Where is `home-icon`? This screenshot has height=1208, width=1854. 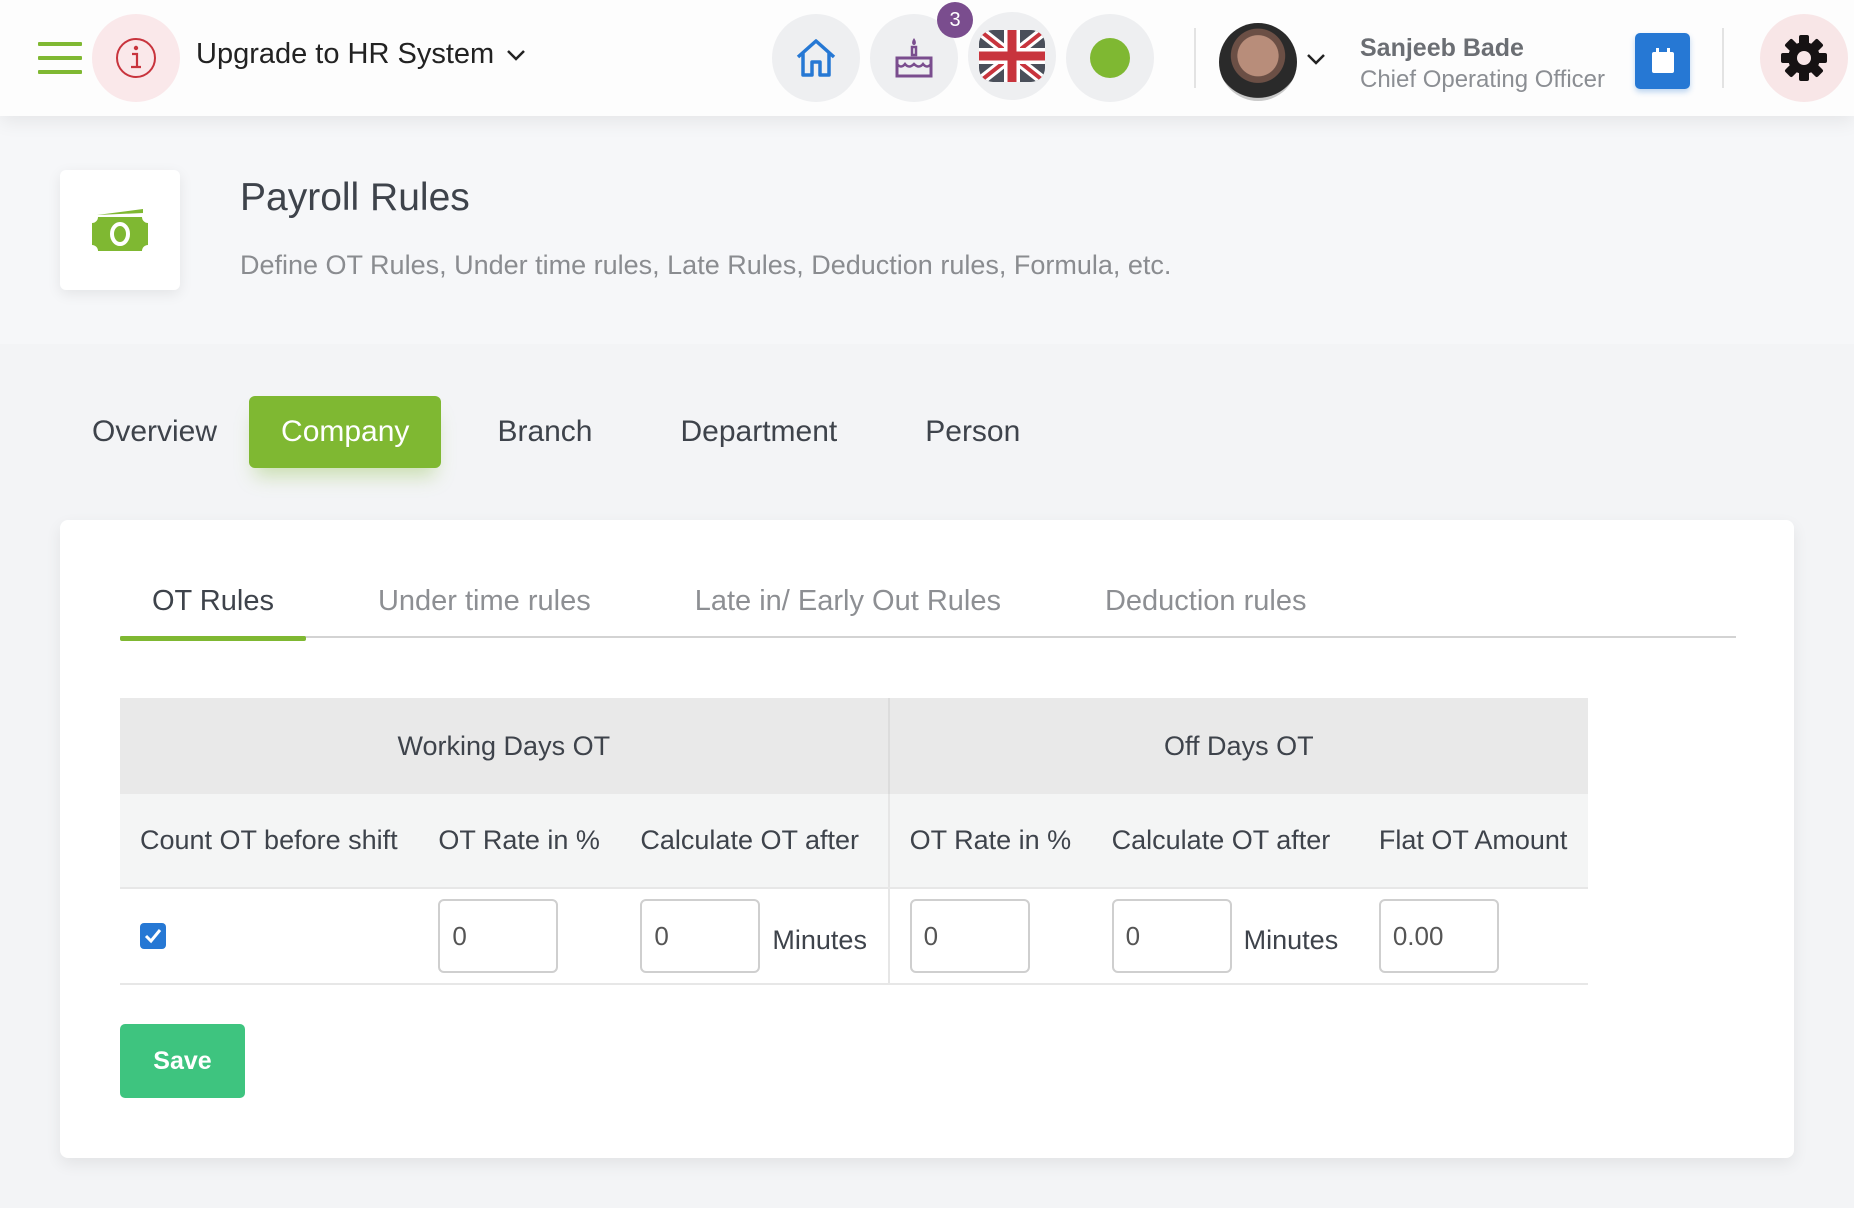
home-icon is located at coordinates (816, 58).